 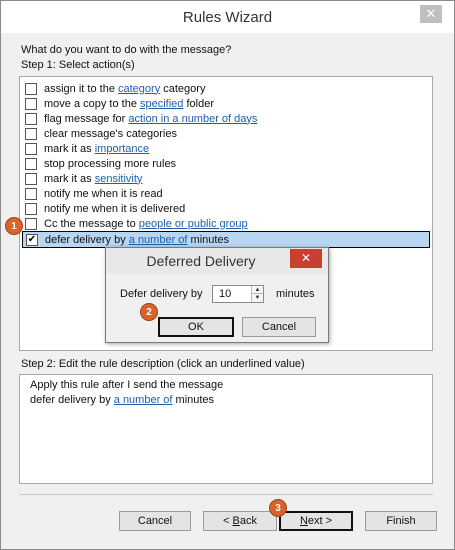 I want to click on action-row: clear message's categories, so click(x=226, y=133).